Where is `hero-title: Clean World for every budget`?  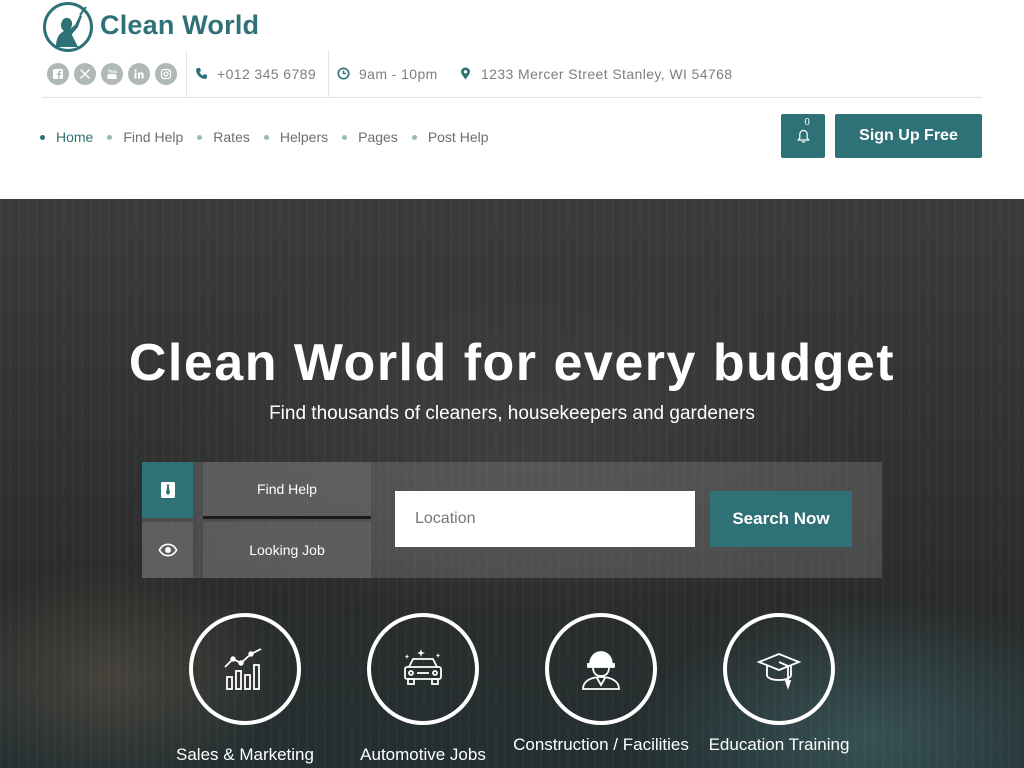
hero-title: Clean World for every budget is located at coordinates (512, 363).